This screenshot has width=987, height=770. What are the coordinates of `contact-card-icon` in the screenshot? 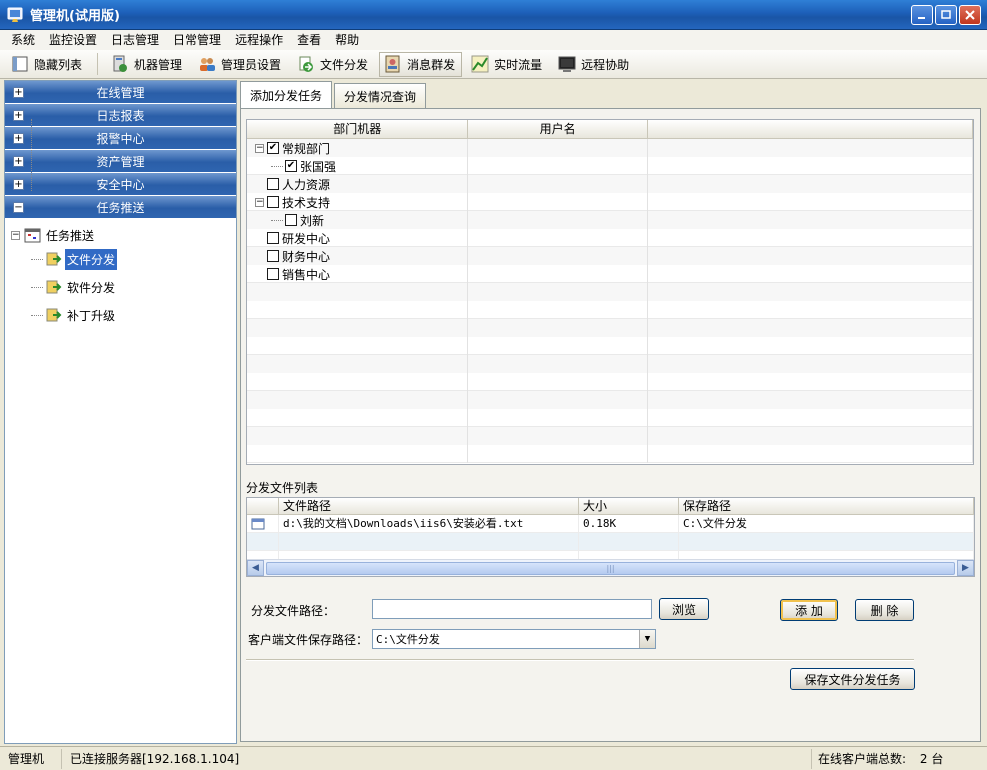 It's located at (393, 64).